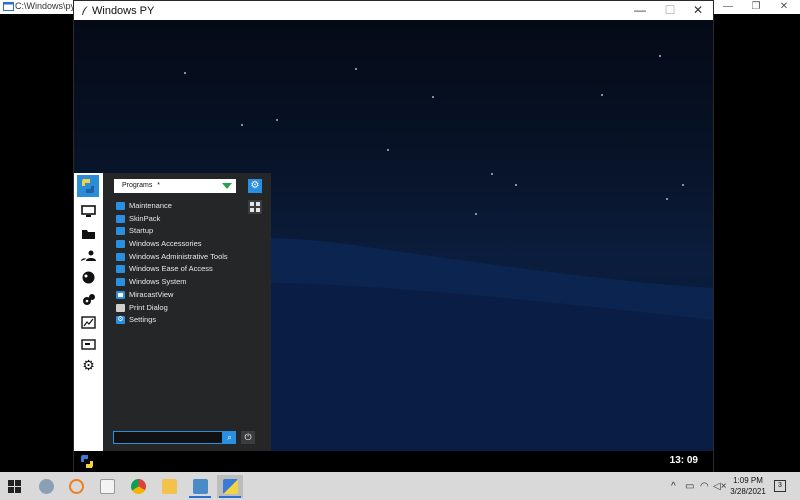 The height and width of the screenshot is (500, 800). I want to click on volume-muted-icon: ◁×, so click(720, 486).